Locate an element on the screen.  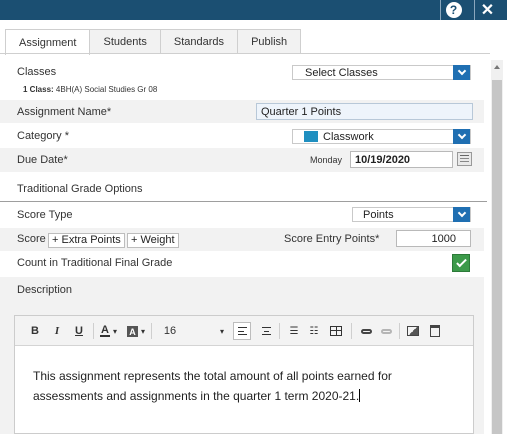
unlink-icon is located at coordinates (386, 331).